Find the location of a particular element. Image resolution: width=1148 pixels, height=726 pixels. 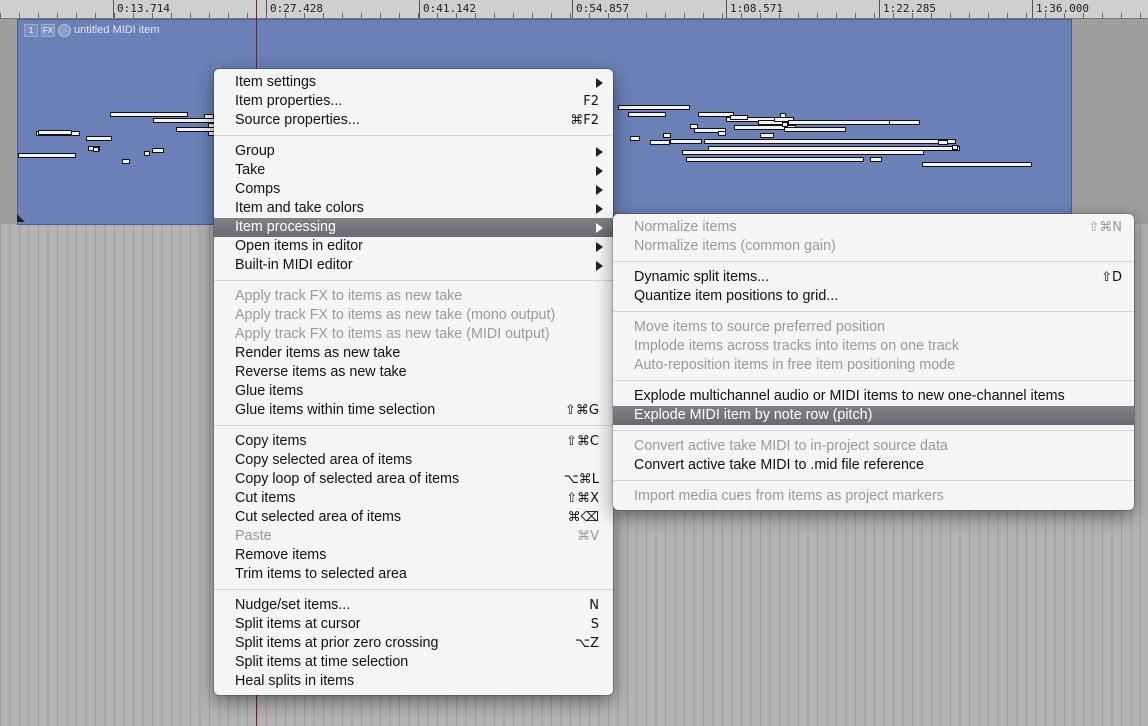

menu-group: Group is located at coordinates (413, 151).